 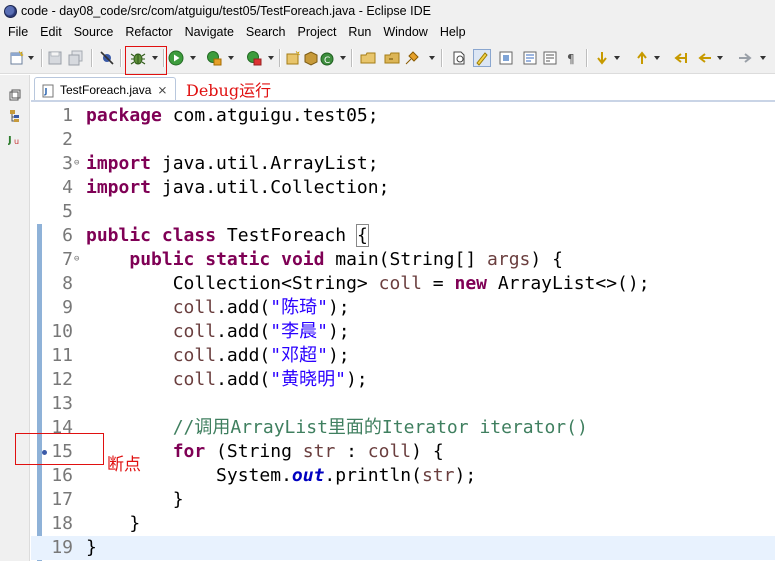 What do you see at coordinates (124, 115) in the screenshot?
I see `code-token: package` at bounding box center [124, 115].